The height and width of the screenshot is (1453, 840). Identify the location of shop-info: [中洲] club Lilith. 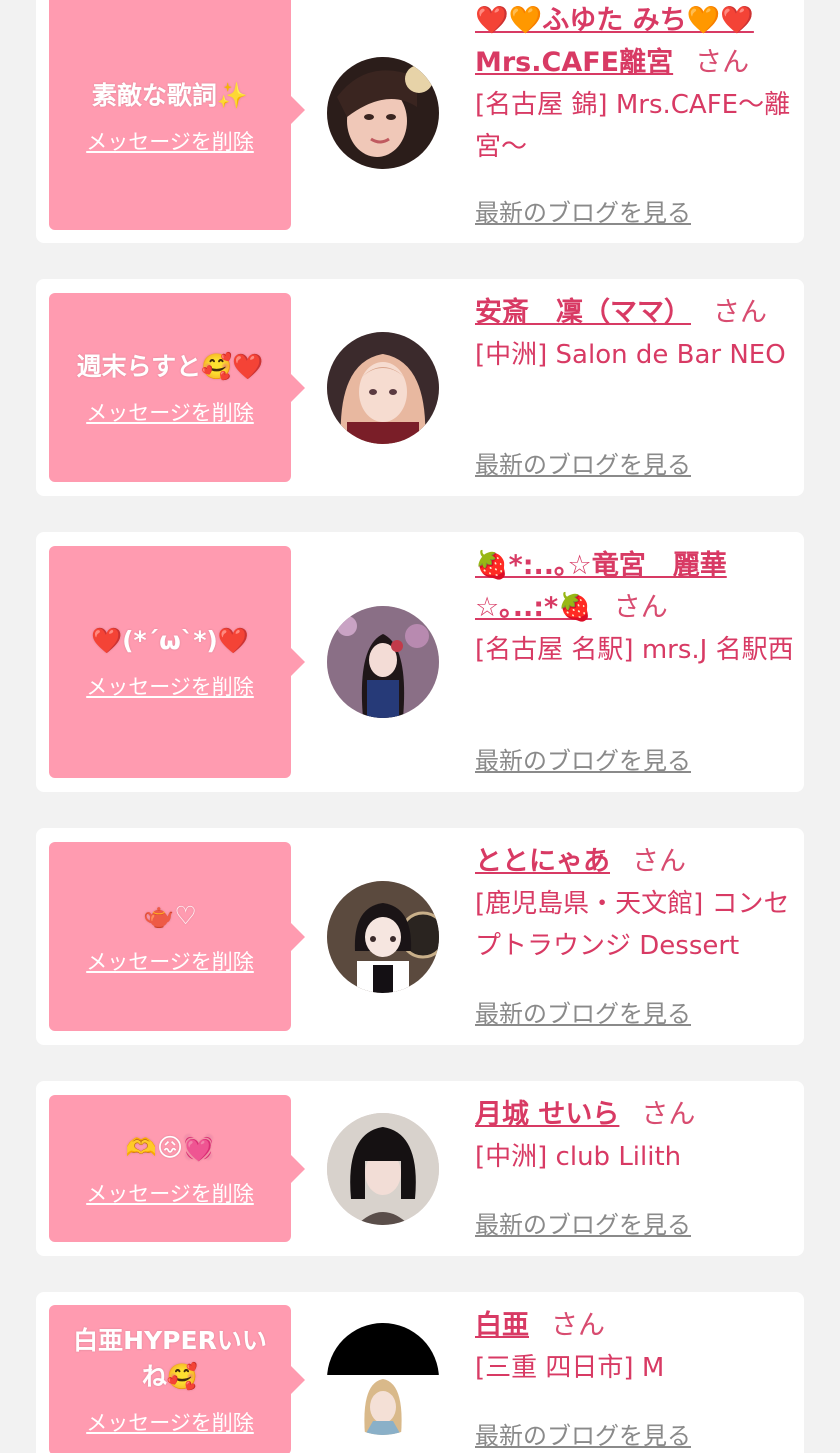
(578, 1157).